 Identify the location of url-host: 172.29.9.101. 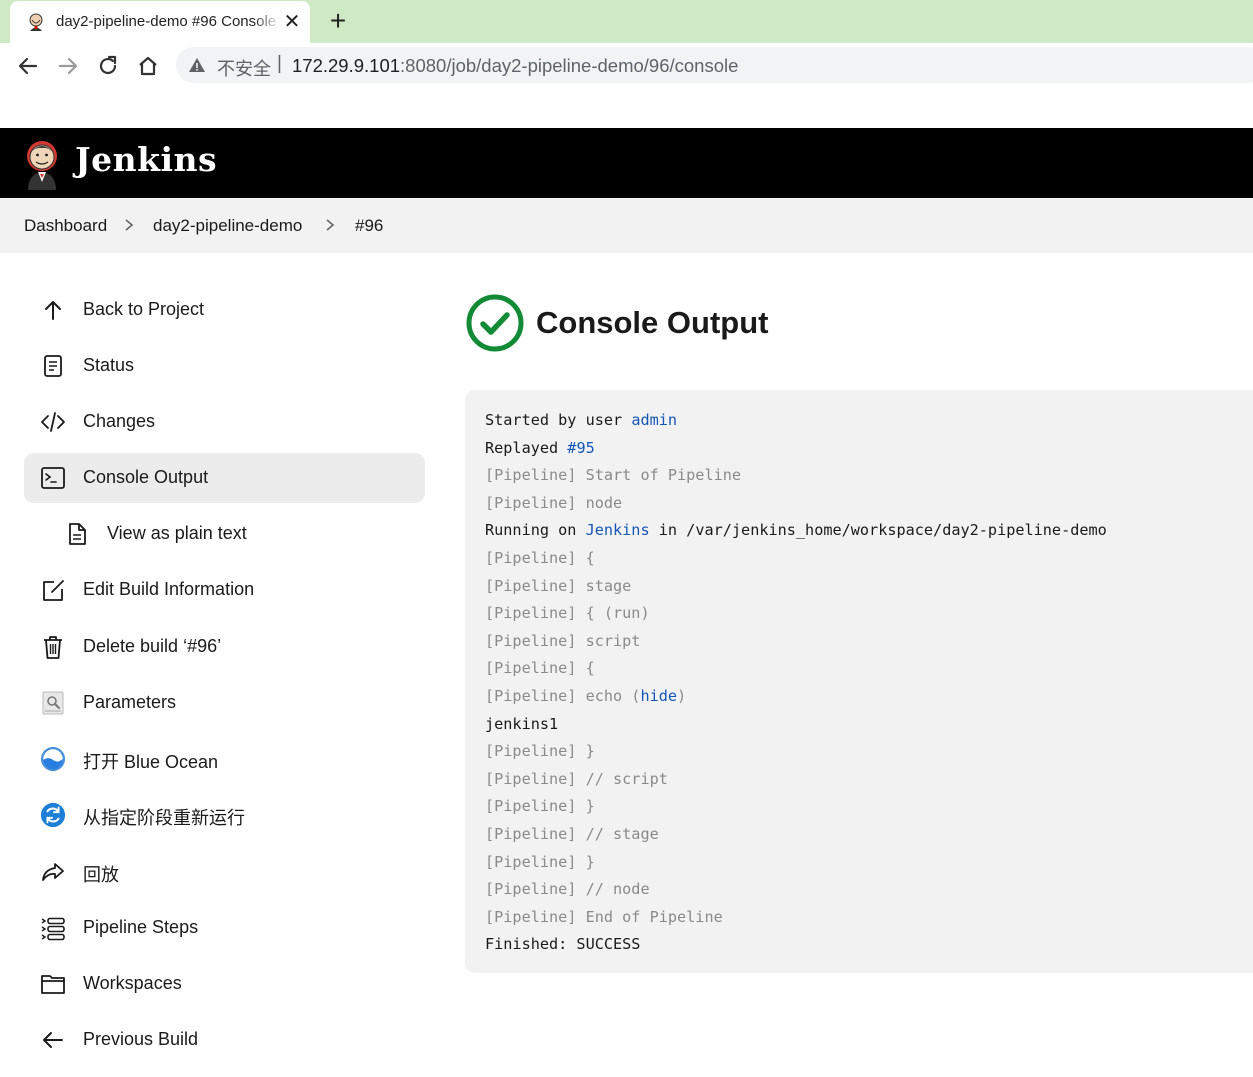
(346, 65).